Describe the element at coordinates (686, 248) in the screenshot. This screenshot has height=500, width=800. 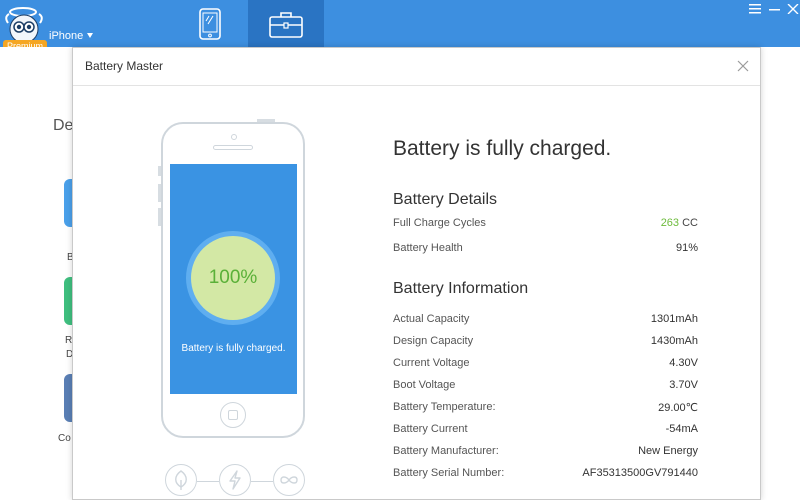
I see `health-value: 91%` at that location.